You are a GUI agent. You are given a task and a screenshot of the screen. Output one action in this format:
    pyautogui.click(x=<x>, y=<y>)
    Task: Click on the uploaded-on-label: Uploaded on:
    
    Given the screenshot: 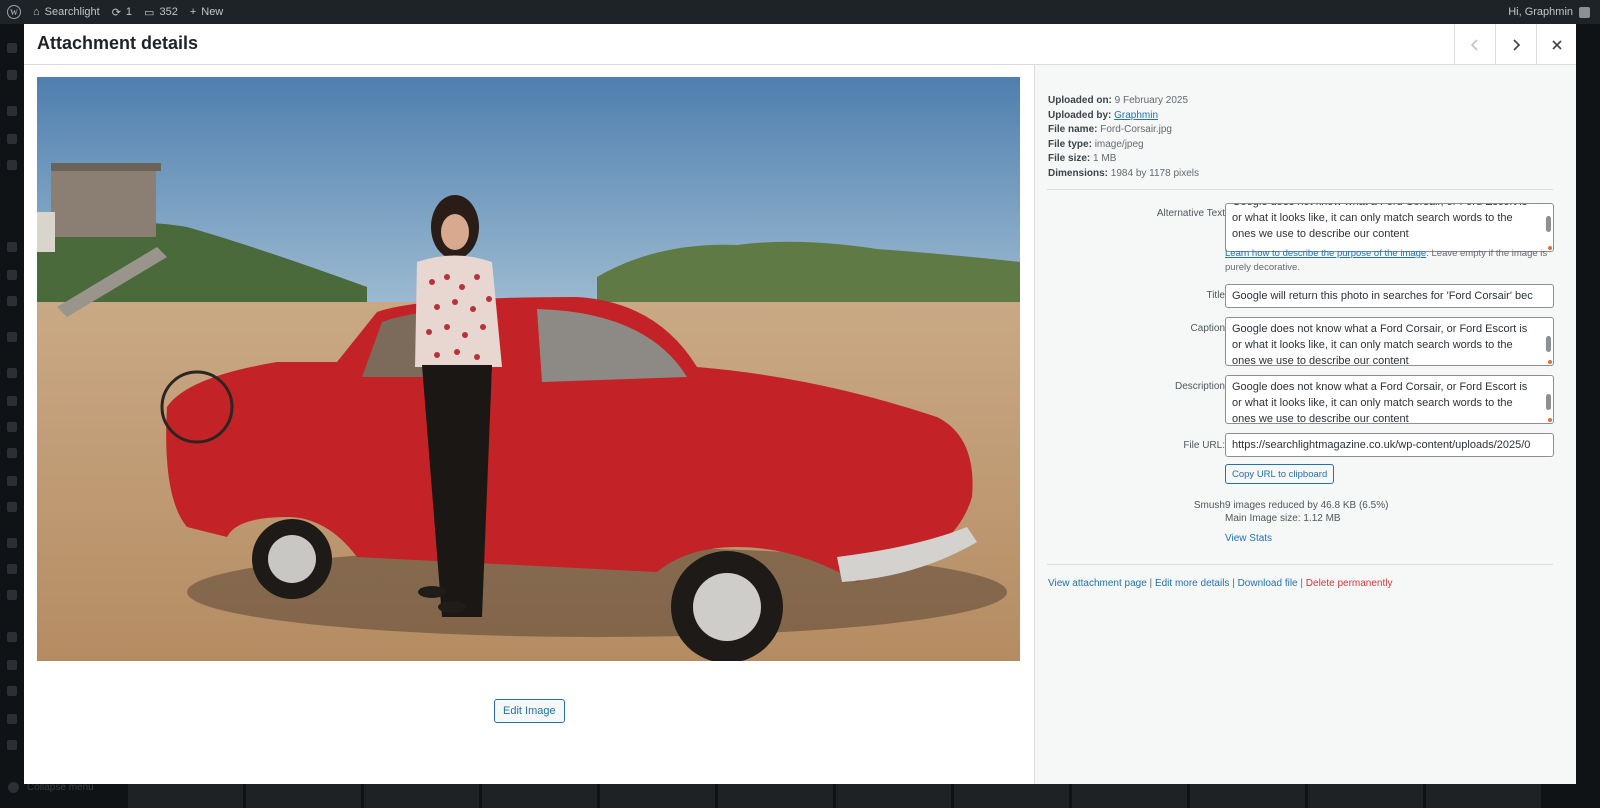 What is the action you would take?
    pyautogui.click(x=1080, y=100)
    